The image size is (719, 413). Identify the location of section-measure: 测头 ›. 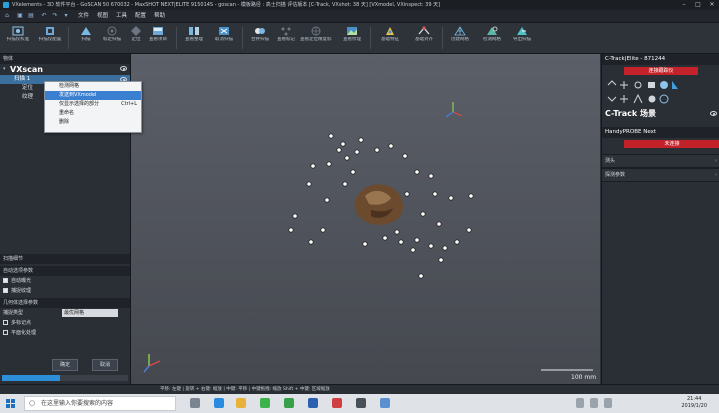
(660, 161).